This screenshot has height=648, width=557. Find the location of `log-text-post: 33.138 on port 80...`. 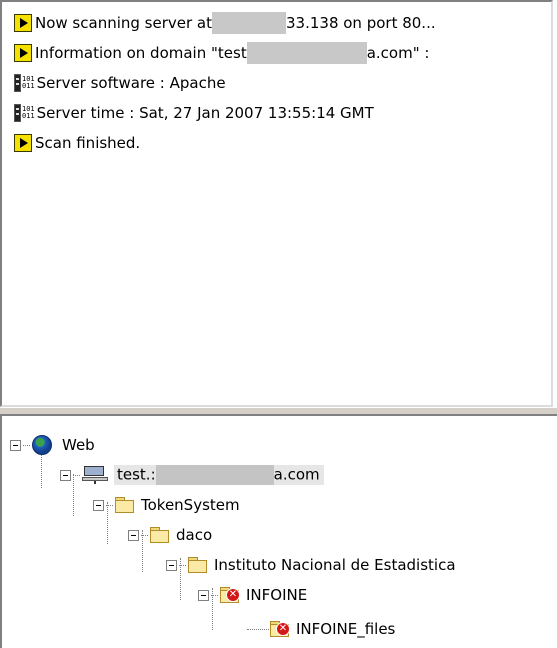

log-text-post: 33.138 on port 80... is located at coordinates (361, 23).